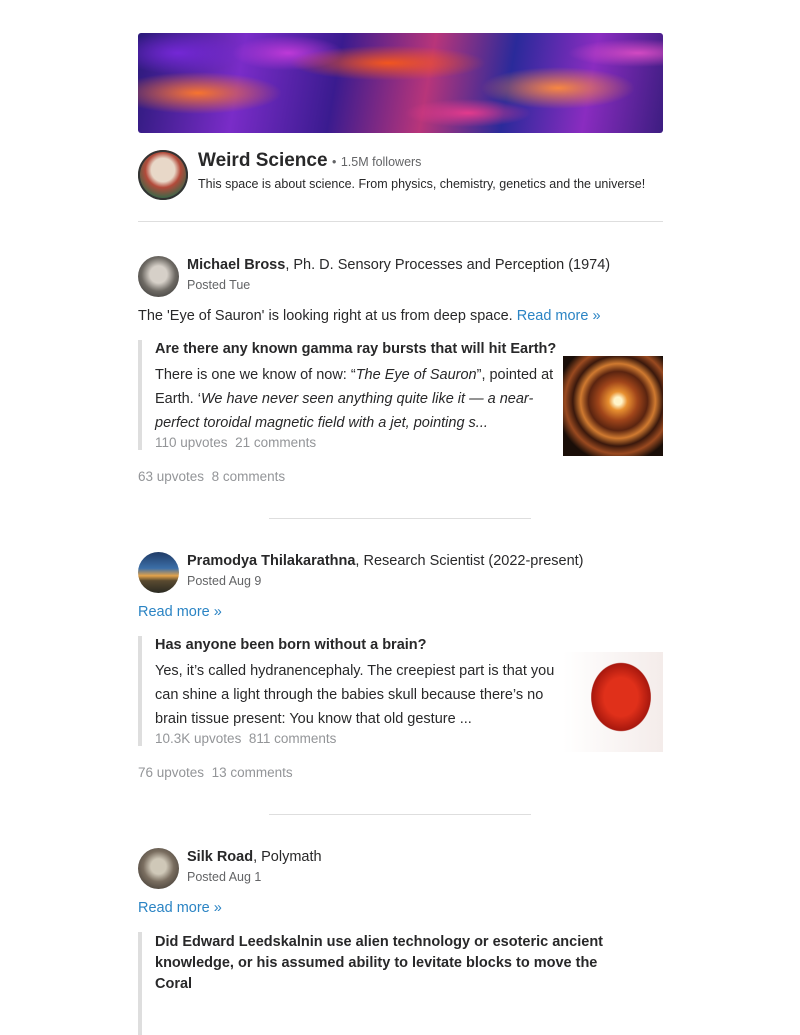 This screenshot has height=1035, width=800. What do you see at coordinates (400, 476) in the screenshot?
I see `post-stats: 63 upvotes 8 comments` at bounding box center [400, 476].